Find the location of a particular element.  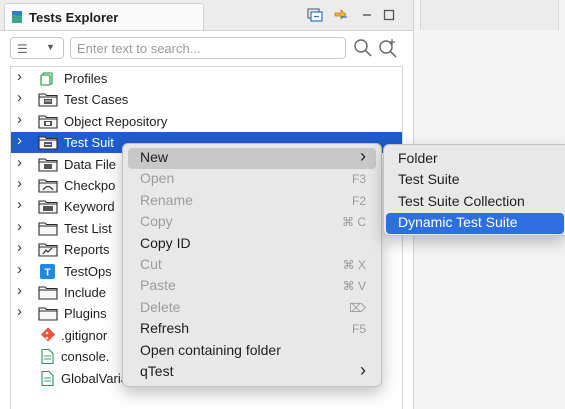

menu-shortcut: ⌘ C is located at coordinates (354, 222).